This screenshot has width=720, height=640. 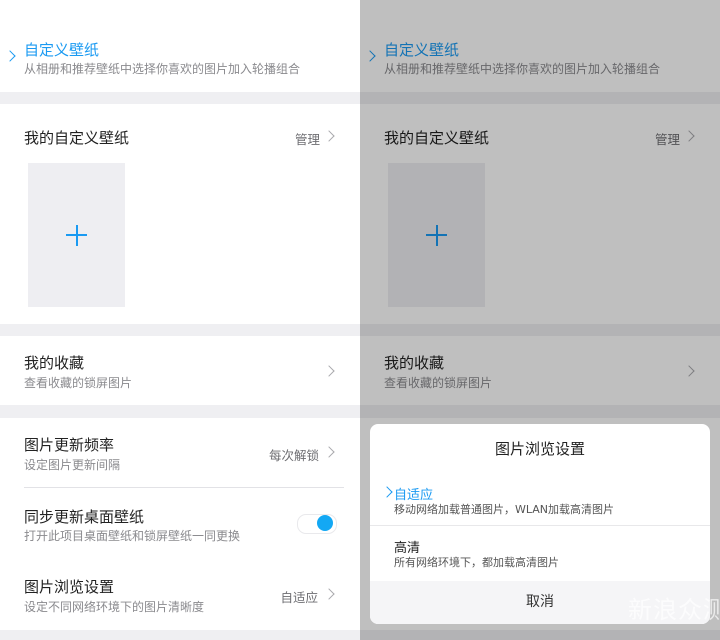 What do you see at coordinates (78, 383) in the screenshot?
I see `favorites-desc: 查看收藏的锁屏图片` at bounding box center [78, 383].